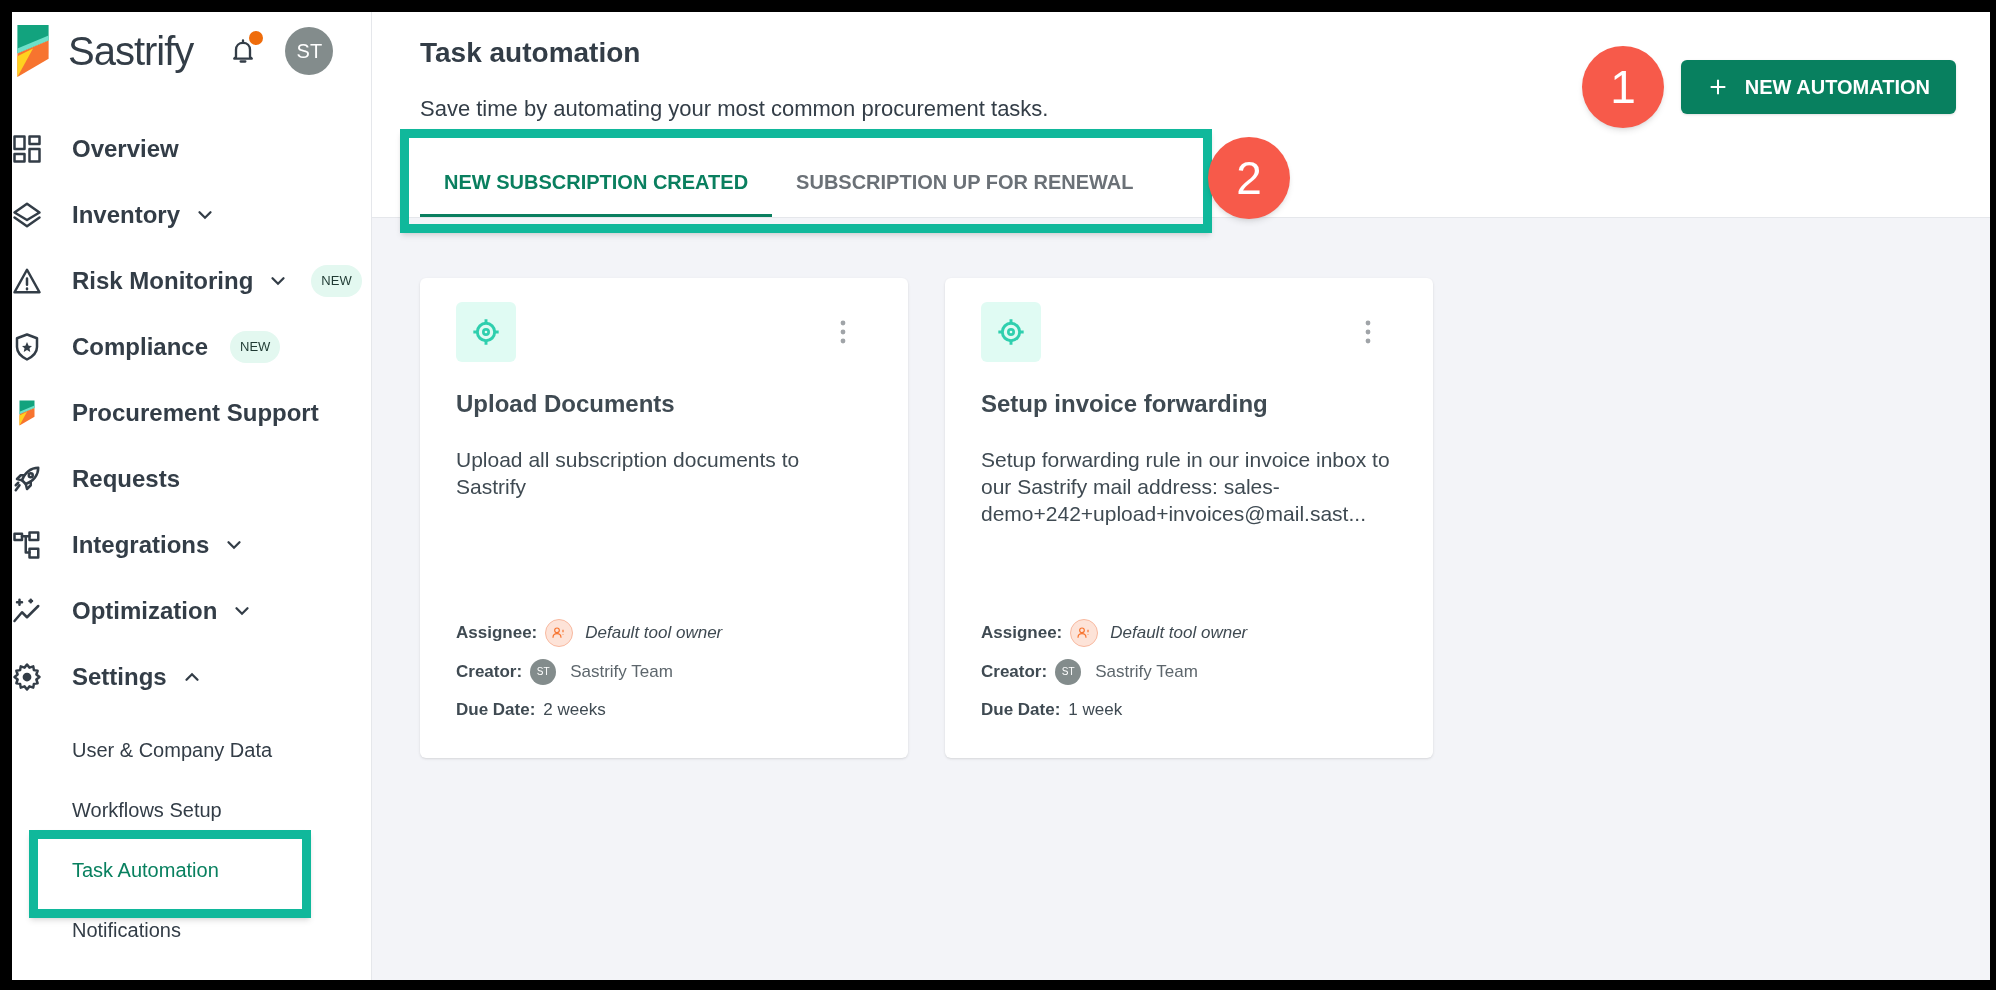 The height and width of the screenshot is (990, 1996). Describe the element at coordinates (27, 215) in the screenshot. I see `layers-icon` at that location.